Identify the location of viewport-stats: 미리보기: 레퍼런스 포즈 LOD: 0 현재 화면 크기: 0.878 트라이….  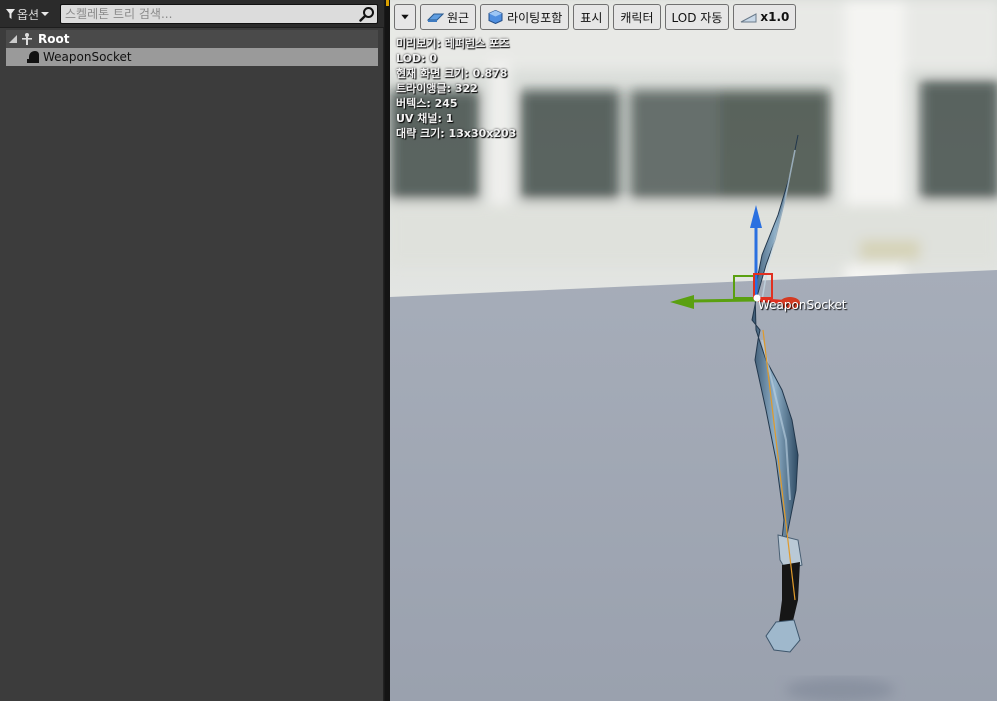
(456, 88).